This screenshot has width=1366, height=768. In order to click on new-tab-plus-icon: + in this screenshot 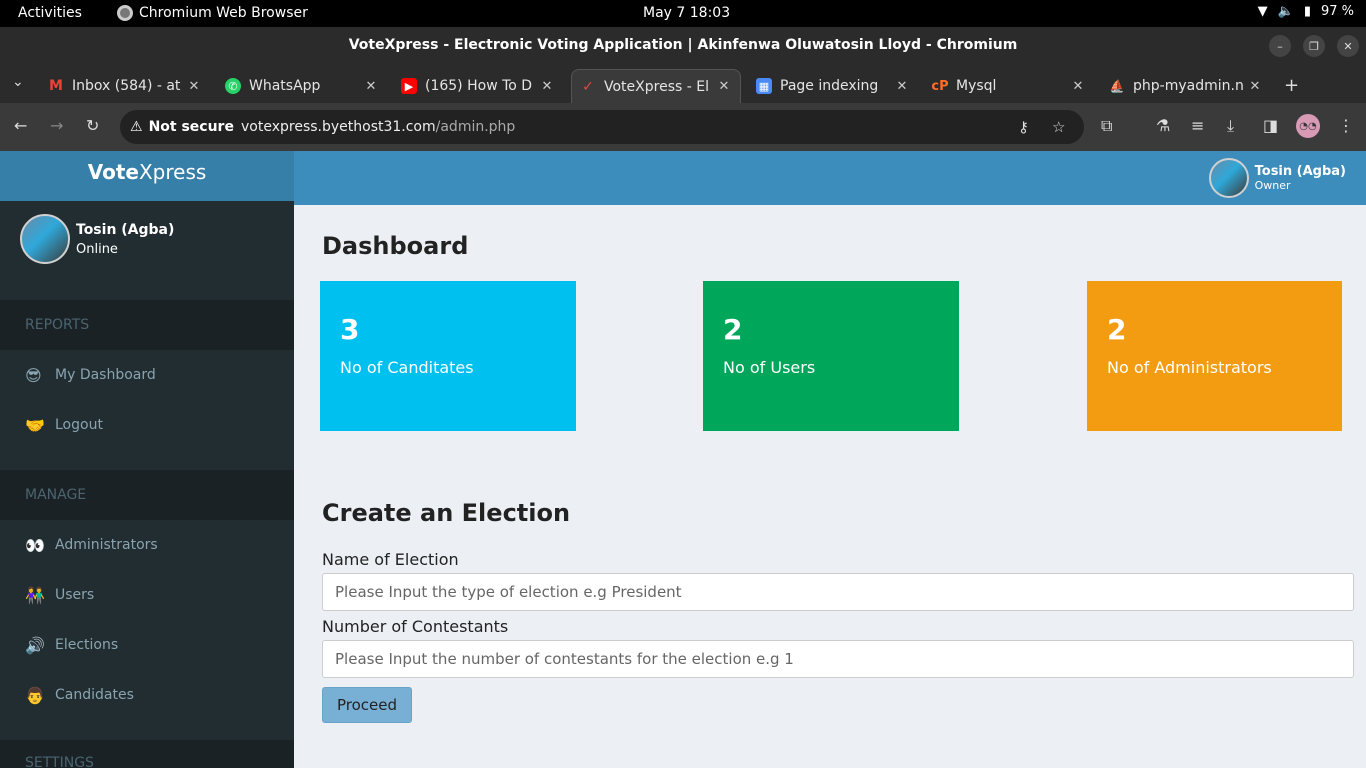, I will do `click(1291, 85)`.